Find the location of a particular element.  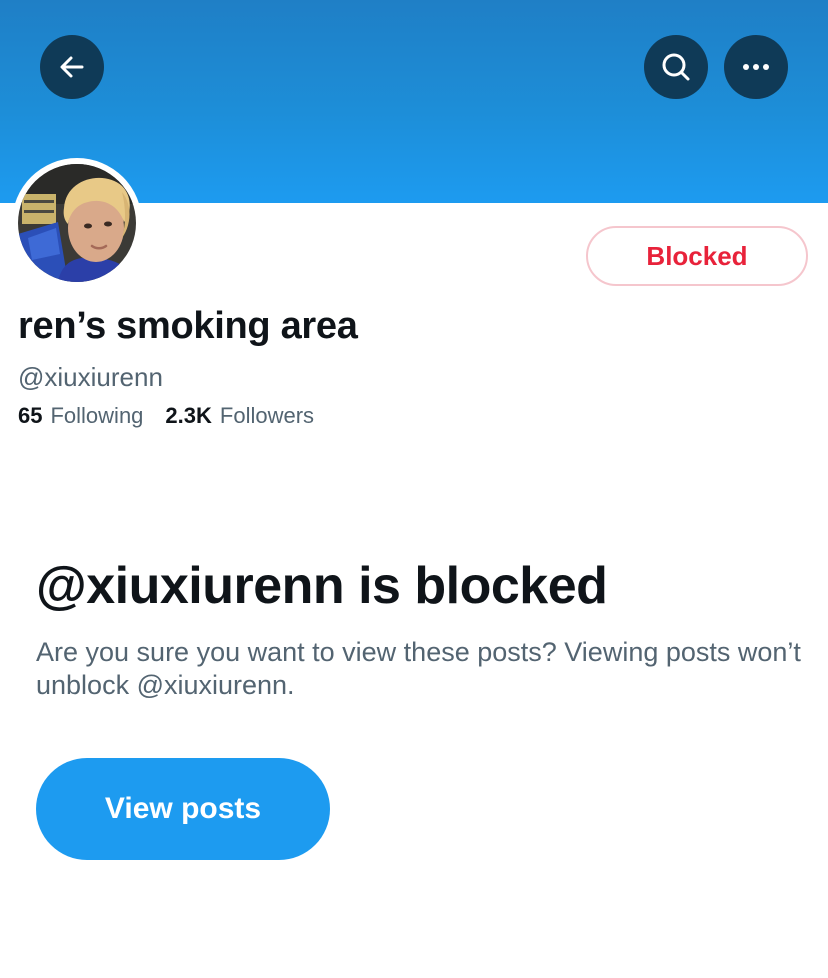

followers-link: 2.3K Followers is located at coordinates (239, 416).